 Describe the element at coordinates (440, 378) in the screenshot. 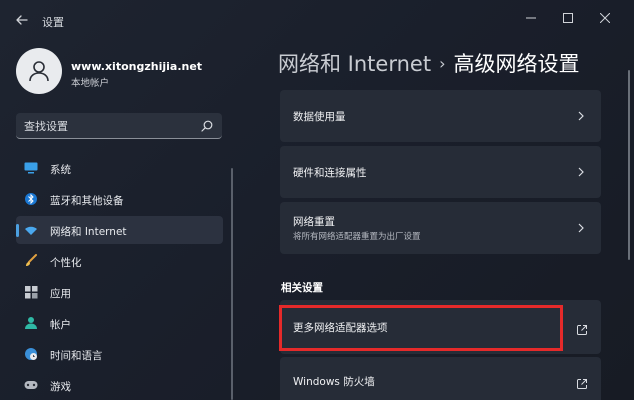

I see `firewall-card: Windows 防火墙` at that location.